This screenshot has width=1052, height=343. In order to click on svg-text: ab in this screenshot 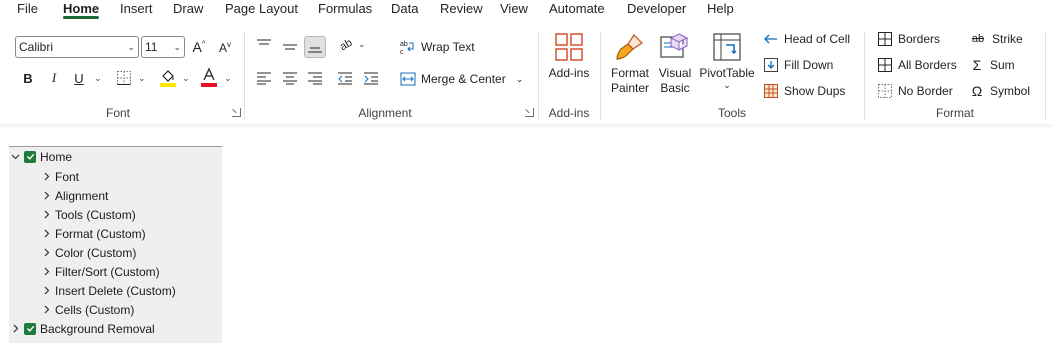, I will do `click(404, 44)`.